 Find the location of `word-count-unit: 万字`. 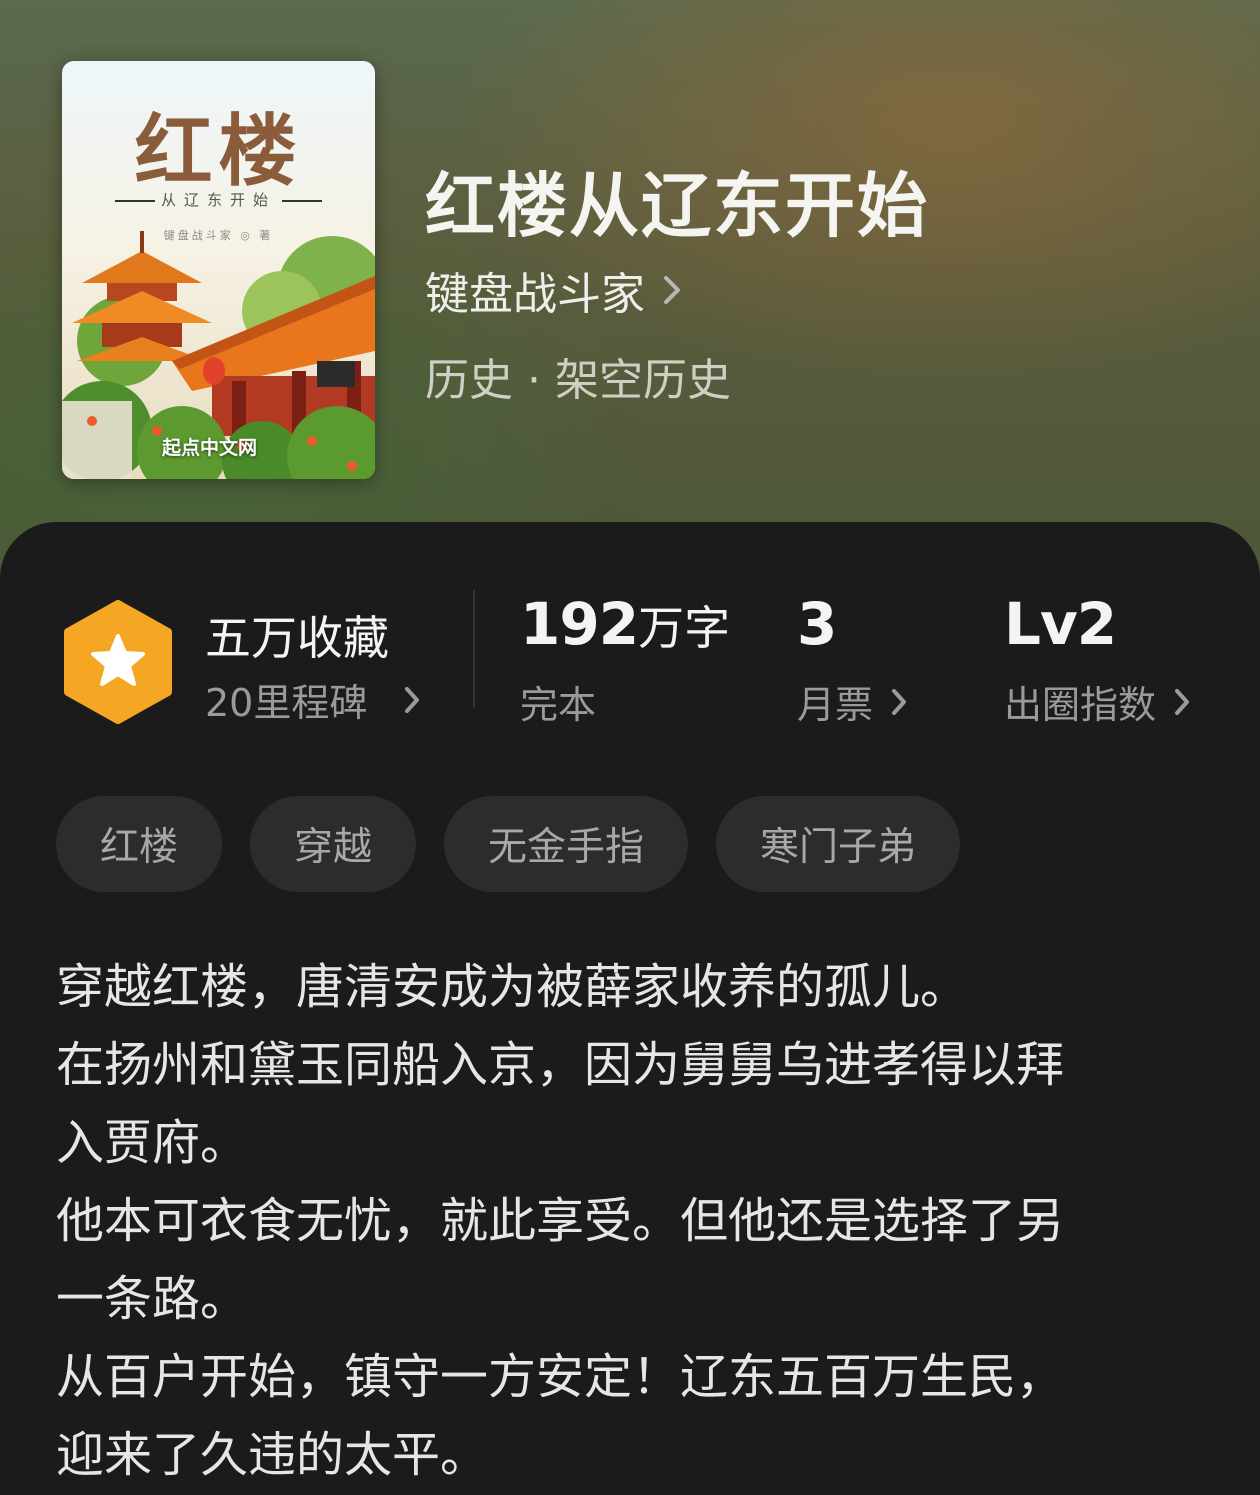

word-count-unit: 万字 is located at coordinates (684, 628).